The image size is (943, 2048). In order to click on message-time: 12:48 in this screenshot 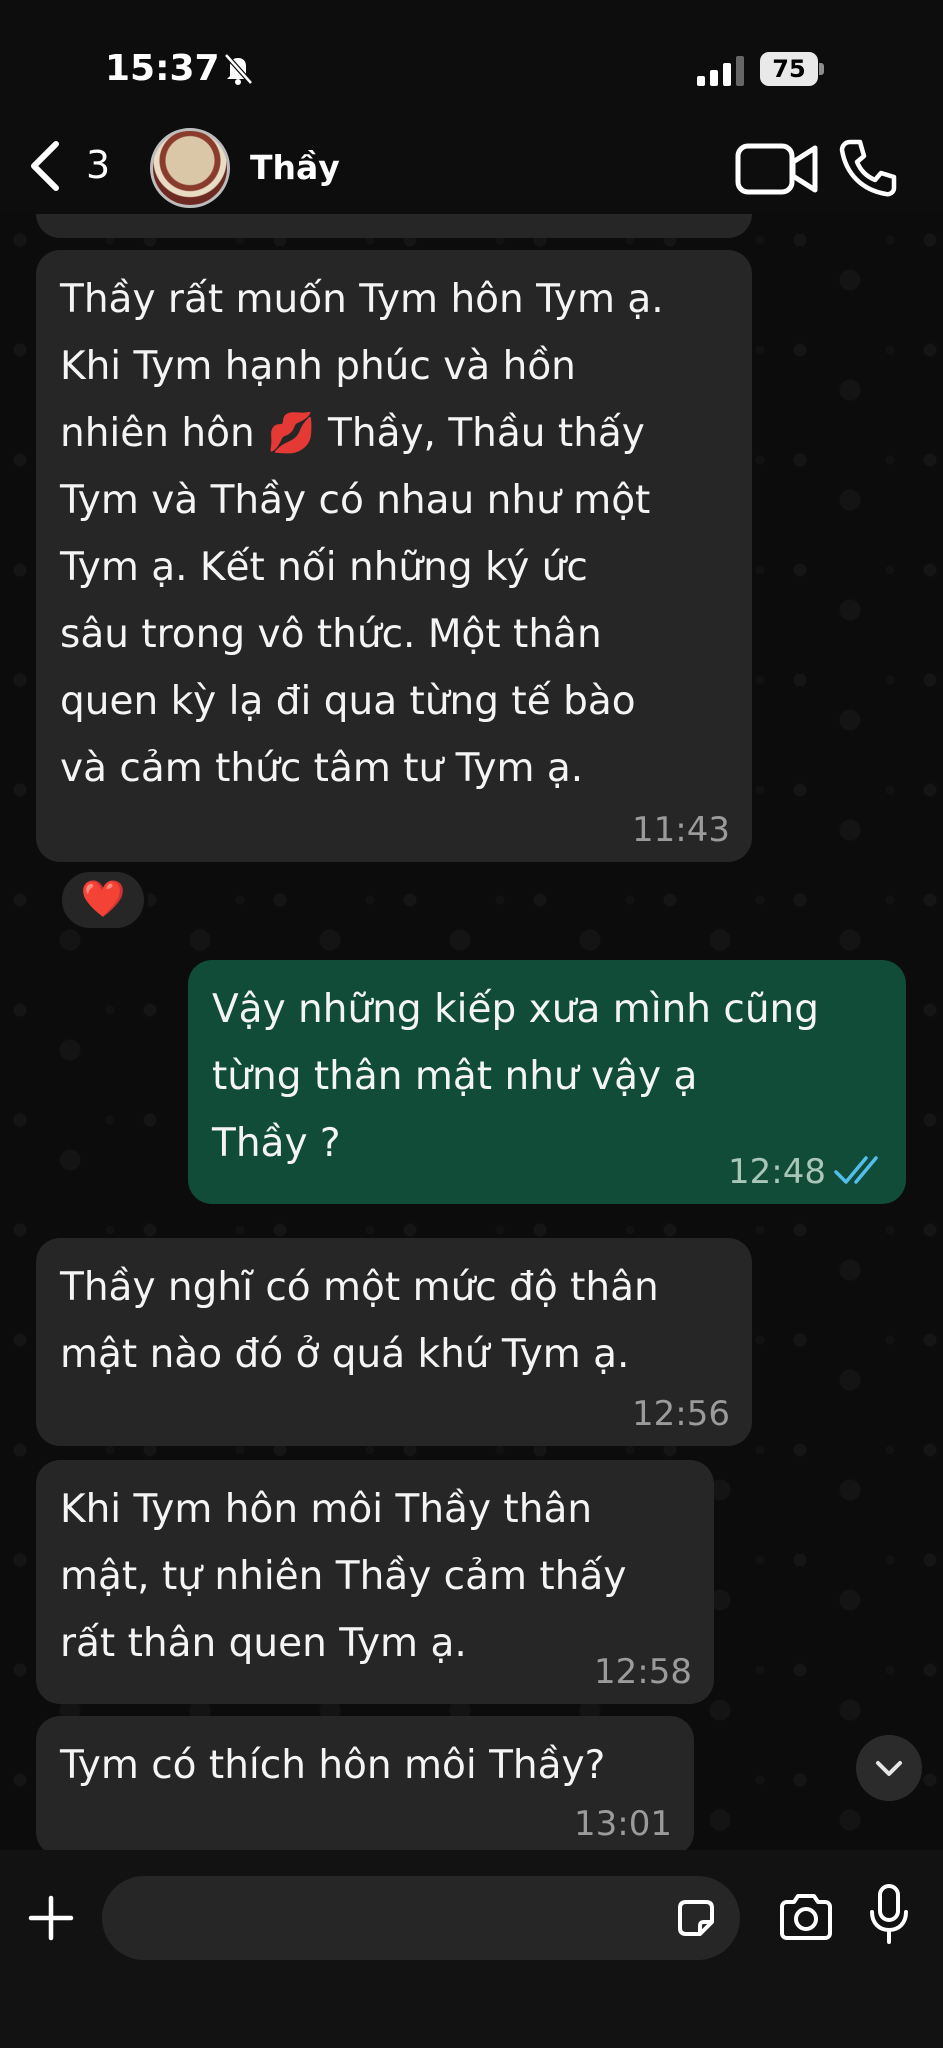, I will do `click(777, 1172)`.